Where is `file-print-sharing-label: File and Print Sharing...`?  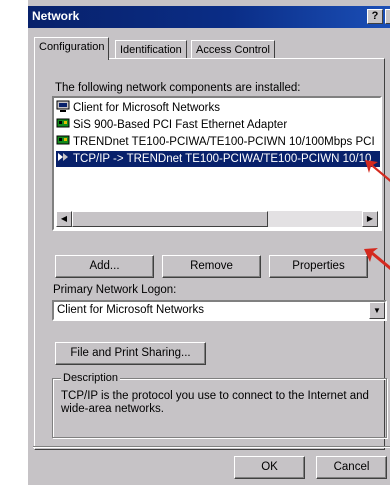 file-print-sharing-label: File and Print Sharing... is located at coordinates (130, 353).